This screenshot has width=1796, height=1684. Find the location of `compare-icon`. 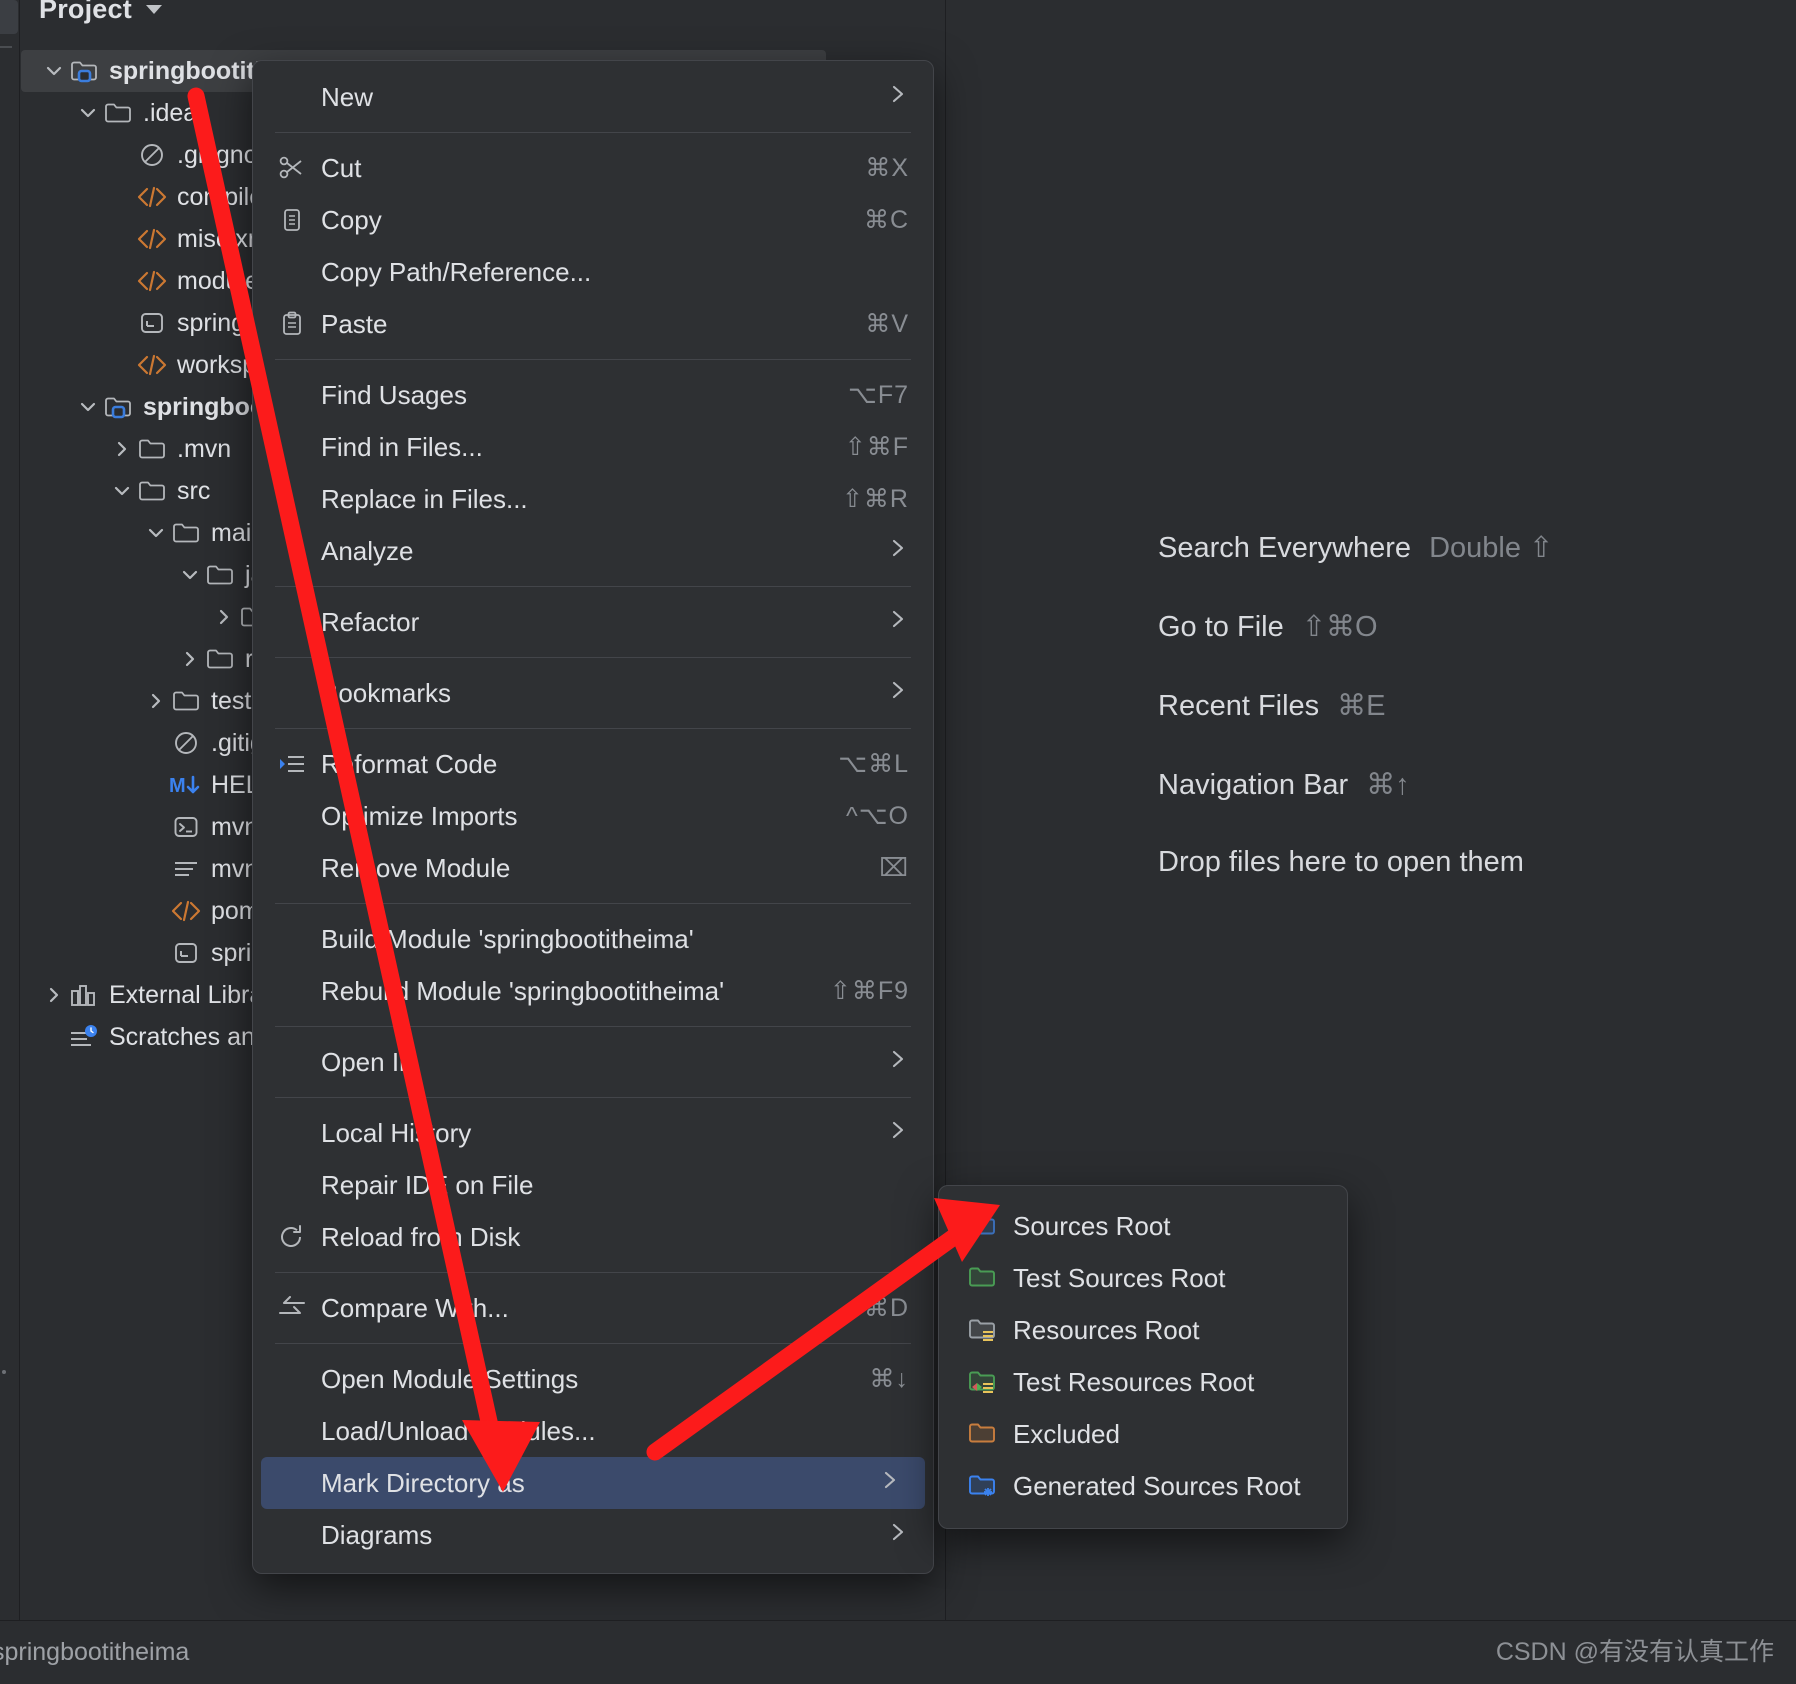

compare-icon is located at coordinates (292, 1308).